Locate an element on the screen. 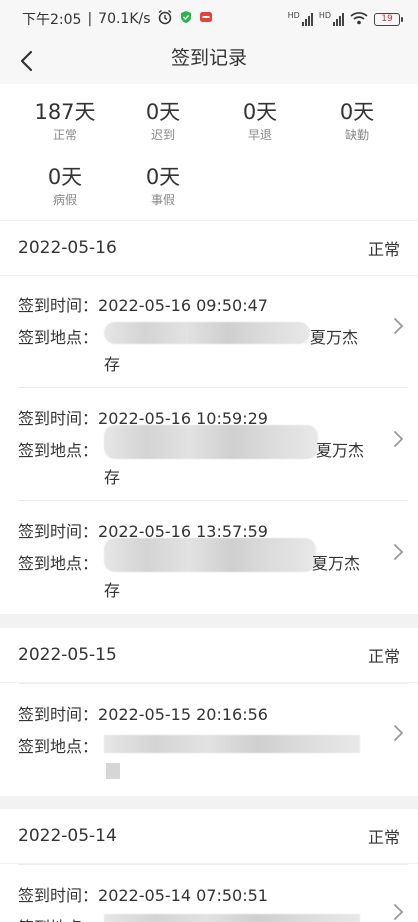 This screenshot has width=418, height=922. sign-time-value: 2022-05-15 20:16:56 is located at coordinates (183, 714).